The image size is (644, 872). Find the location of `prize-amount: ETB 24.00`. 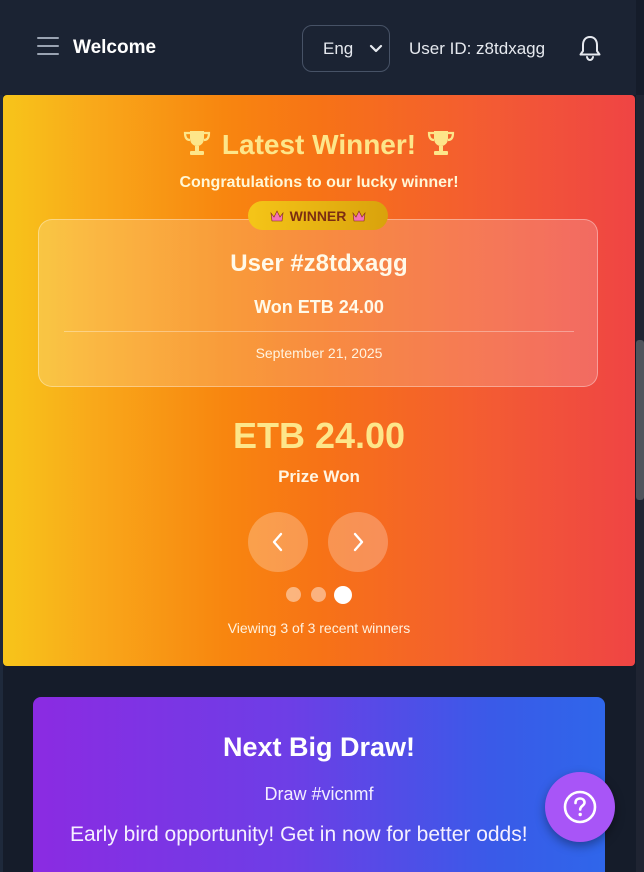

prize-amount: ETB 24.00 is located at coordinates (319, 435).